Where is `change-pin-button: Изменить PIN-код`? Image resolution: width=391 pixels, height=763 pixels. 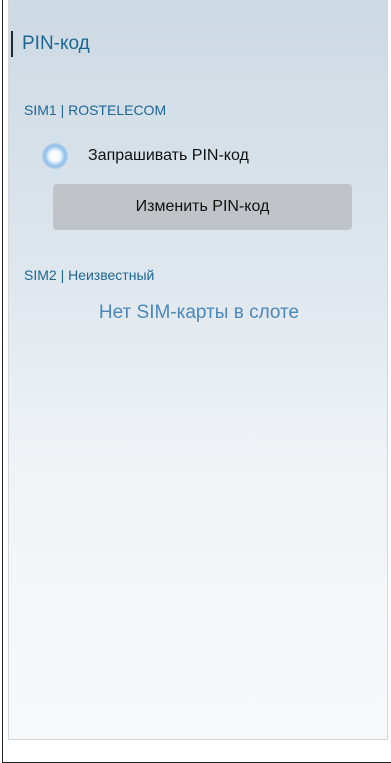
change-pin-button: Изменить PIN-код is located at coordinates (202, 207).